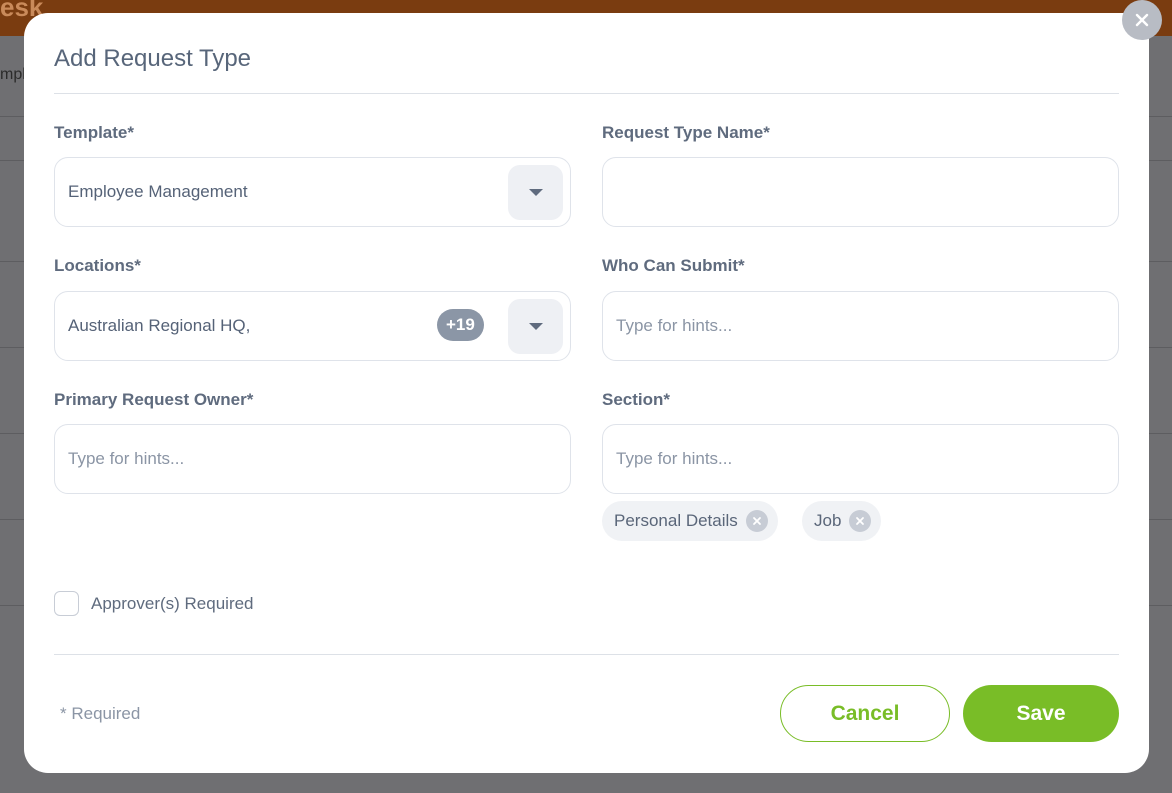 This screenshot has width=1172, height=793. I want to click on section-input, so click(860, 459).